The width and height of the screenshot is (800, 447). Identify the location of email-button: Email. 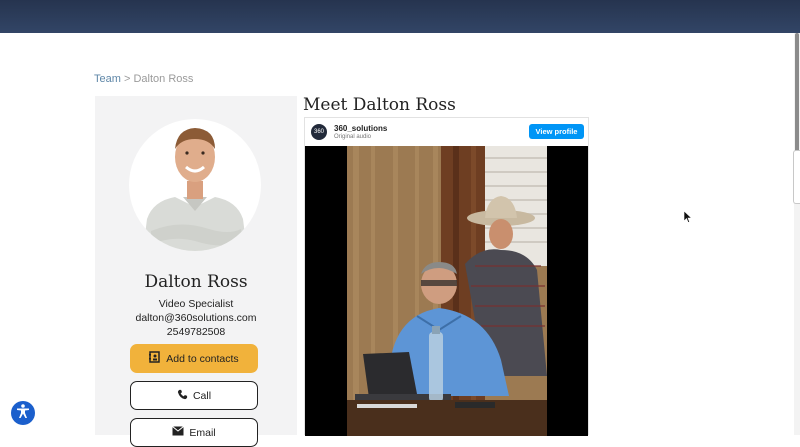
(194, 432).